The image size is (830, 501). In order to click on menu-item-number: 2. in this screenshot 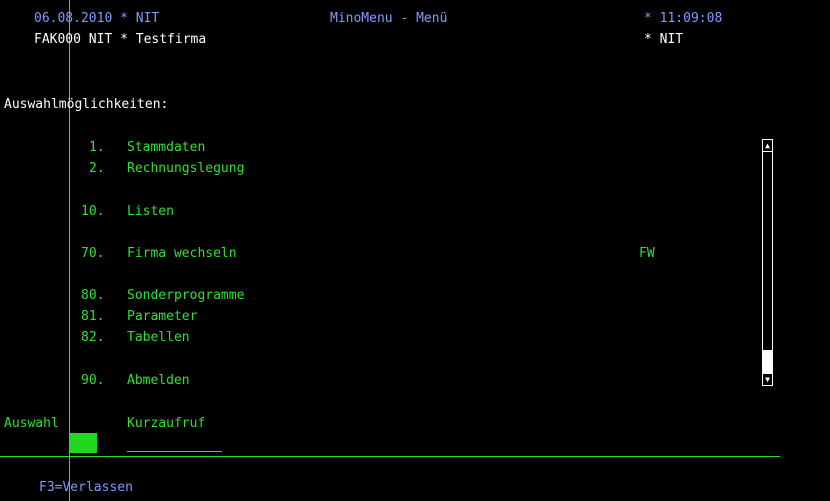, I will do `click(97, 168)`.